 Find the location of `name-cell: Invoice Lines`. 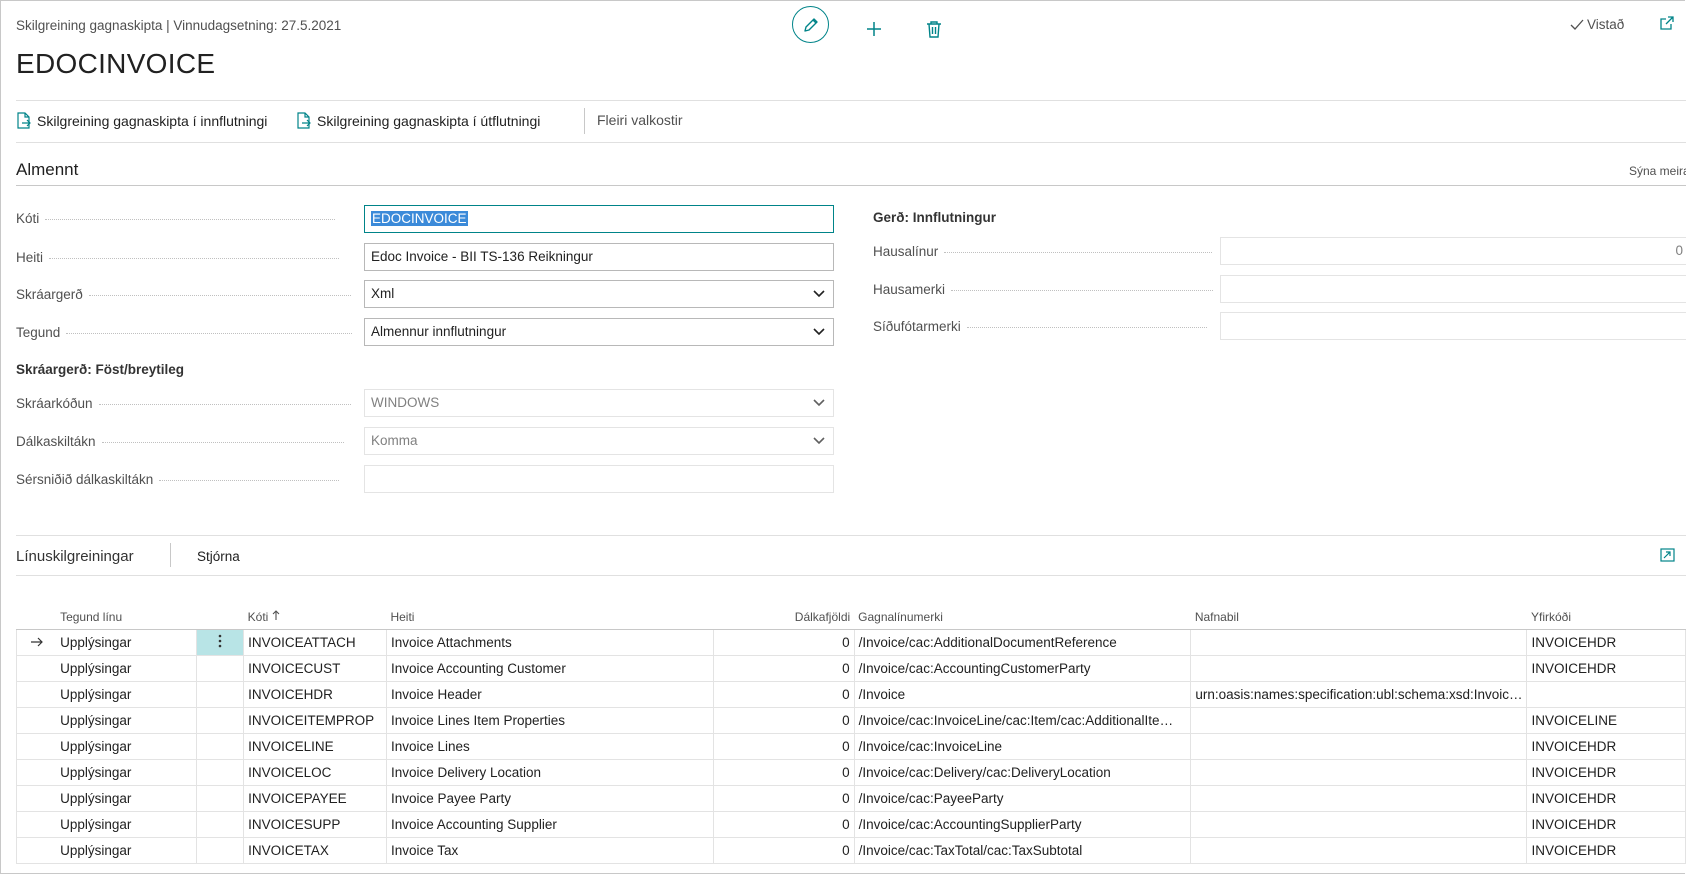

name-cell: Invoice Lines is located at coordinates (550, 746).